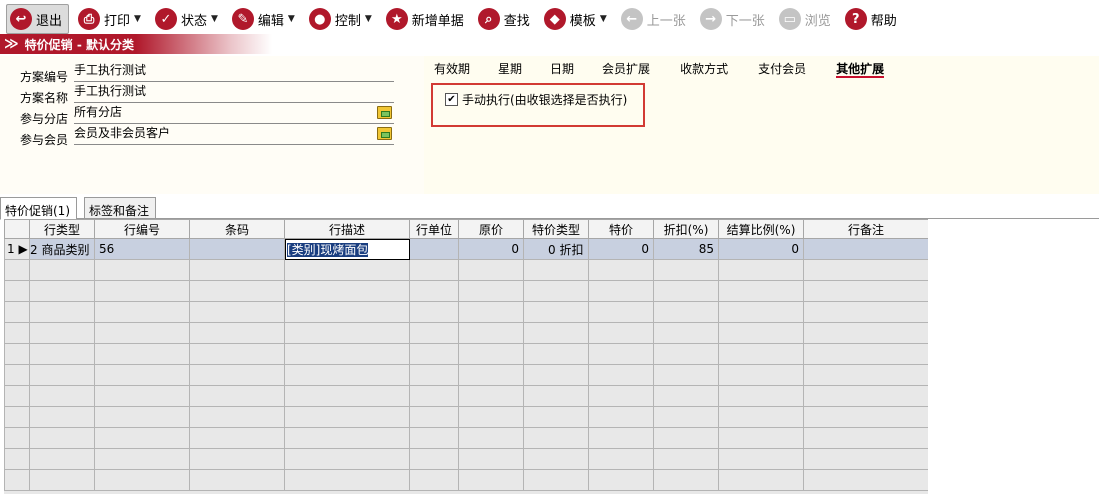  I want to click on col-header-special-price: 特价, so click(621, 229).